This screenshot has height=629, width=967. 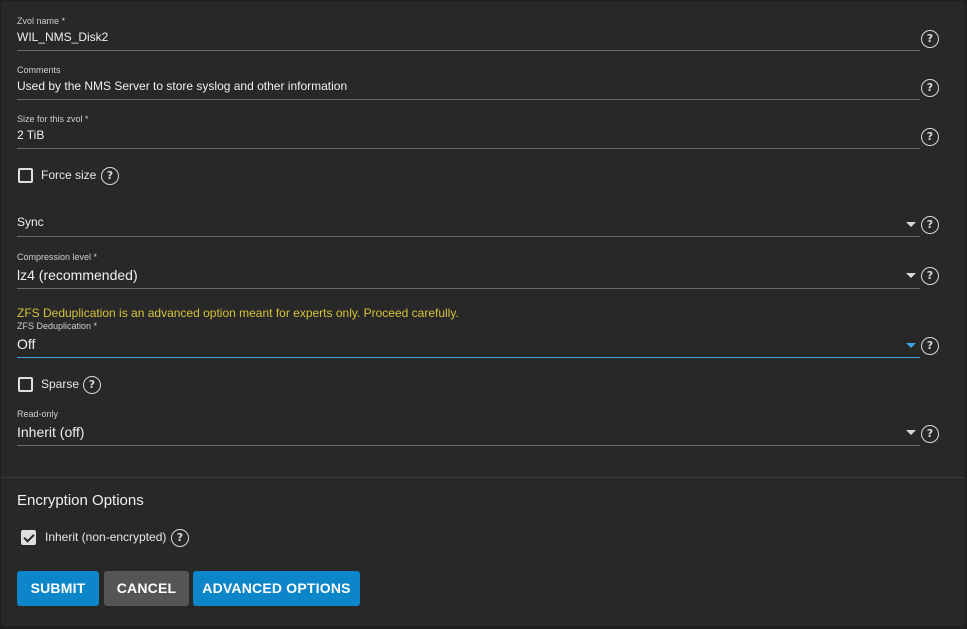 What do you see at coordinates (276, 588) in the screenshot?
I see `advanced-options-button: ADVANCED OPTIONS` at bounding box center [276, 588].